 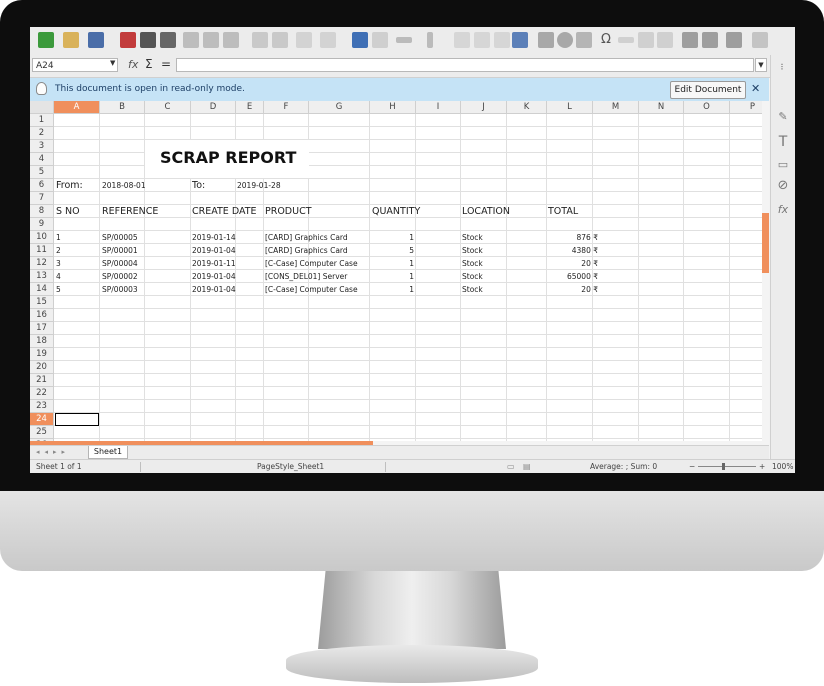 I want to click on date-cell: 2019-01-11, so click(x=214, y=263).